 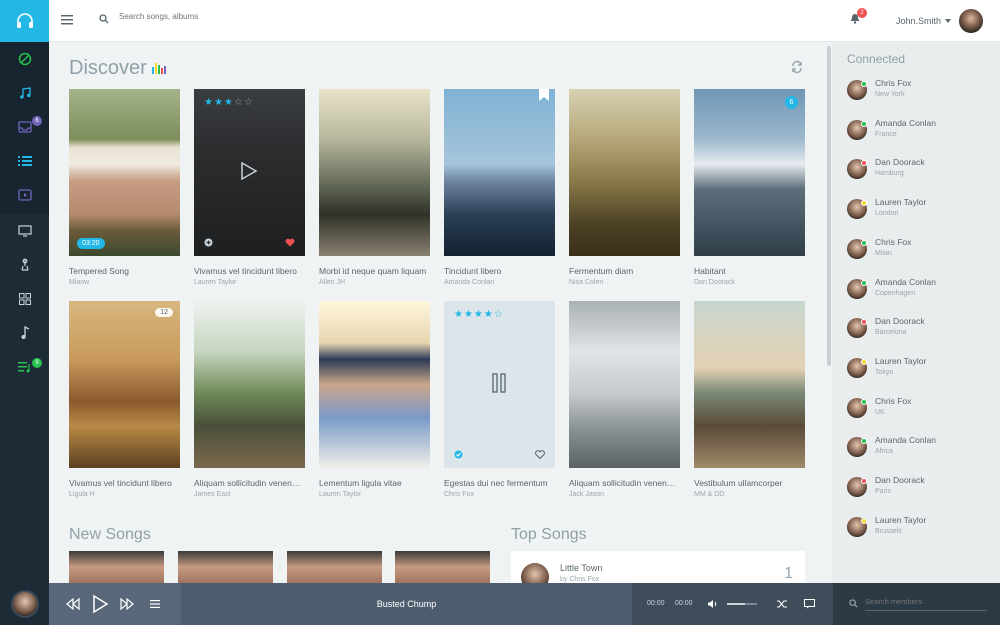 What do you see at coordinates (124, 172) in the screenshot?
I see `song-thumbnail: 03:20` at bounding box center [124, 172].